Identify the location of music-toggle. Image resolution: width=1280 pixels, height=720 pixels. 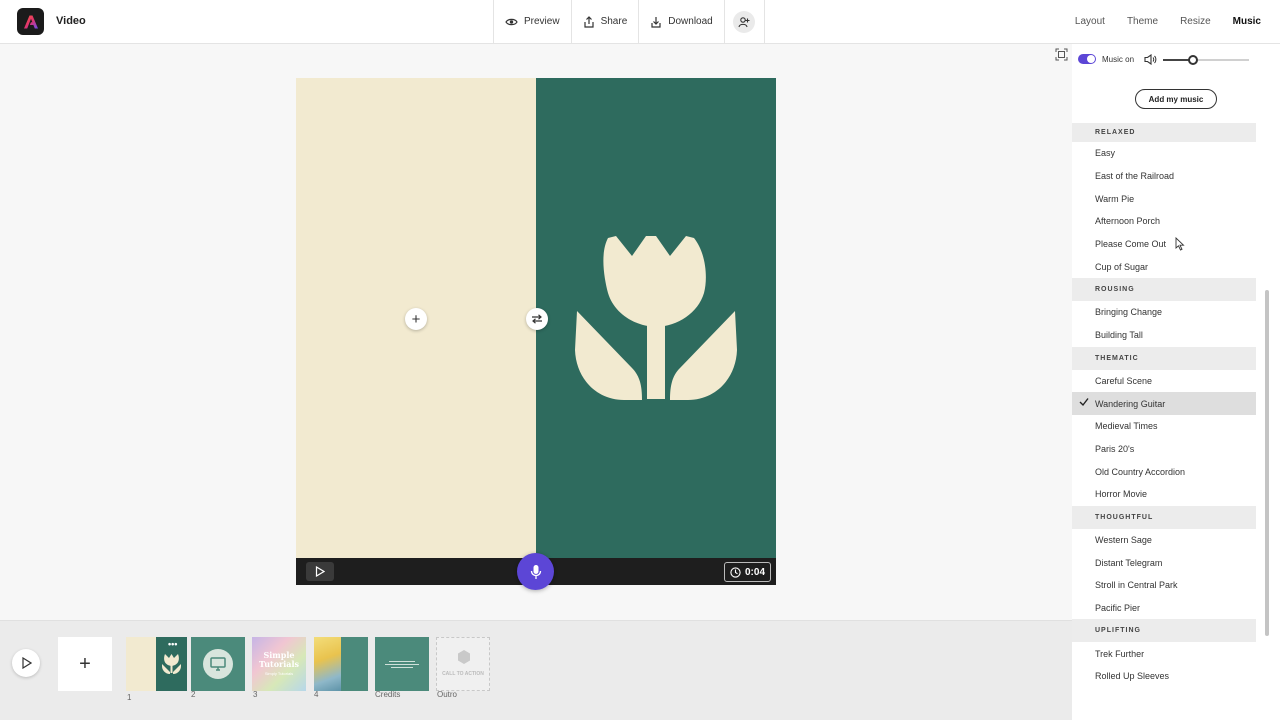
(1087, 59).